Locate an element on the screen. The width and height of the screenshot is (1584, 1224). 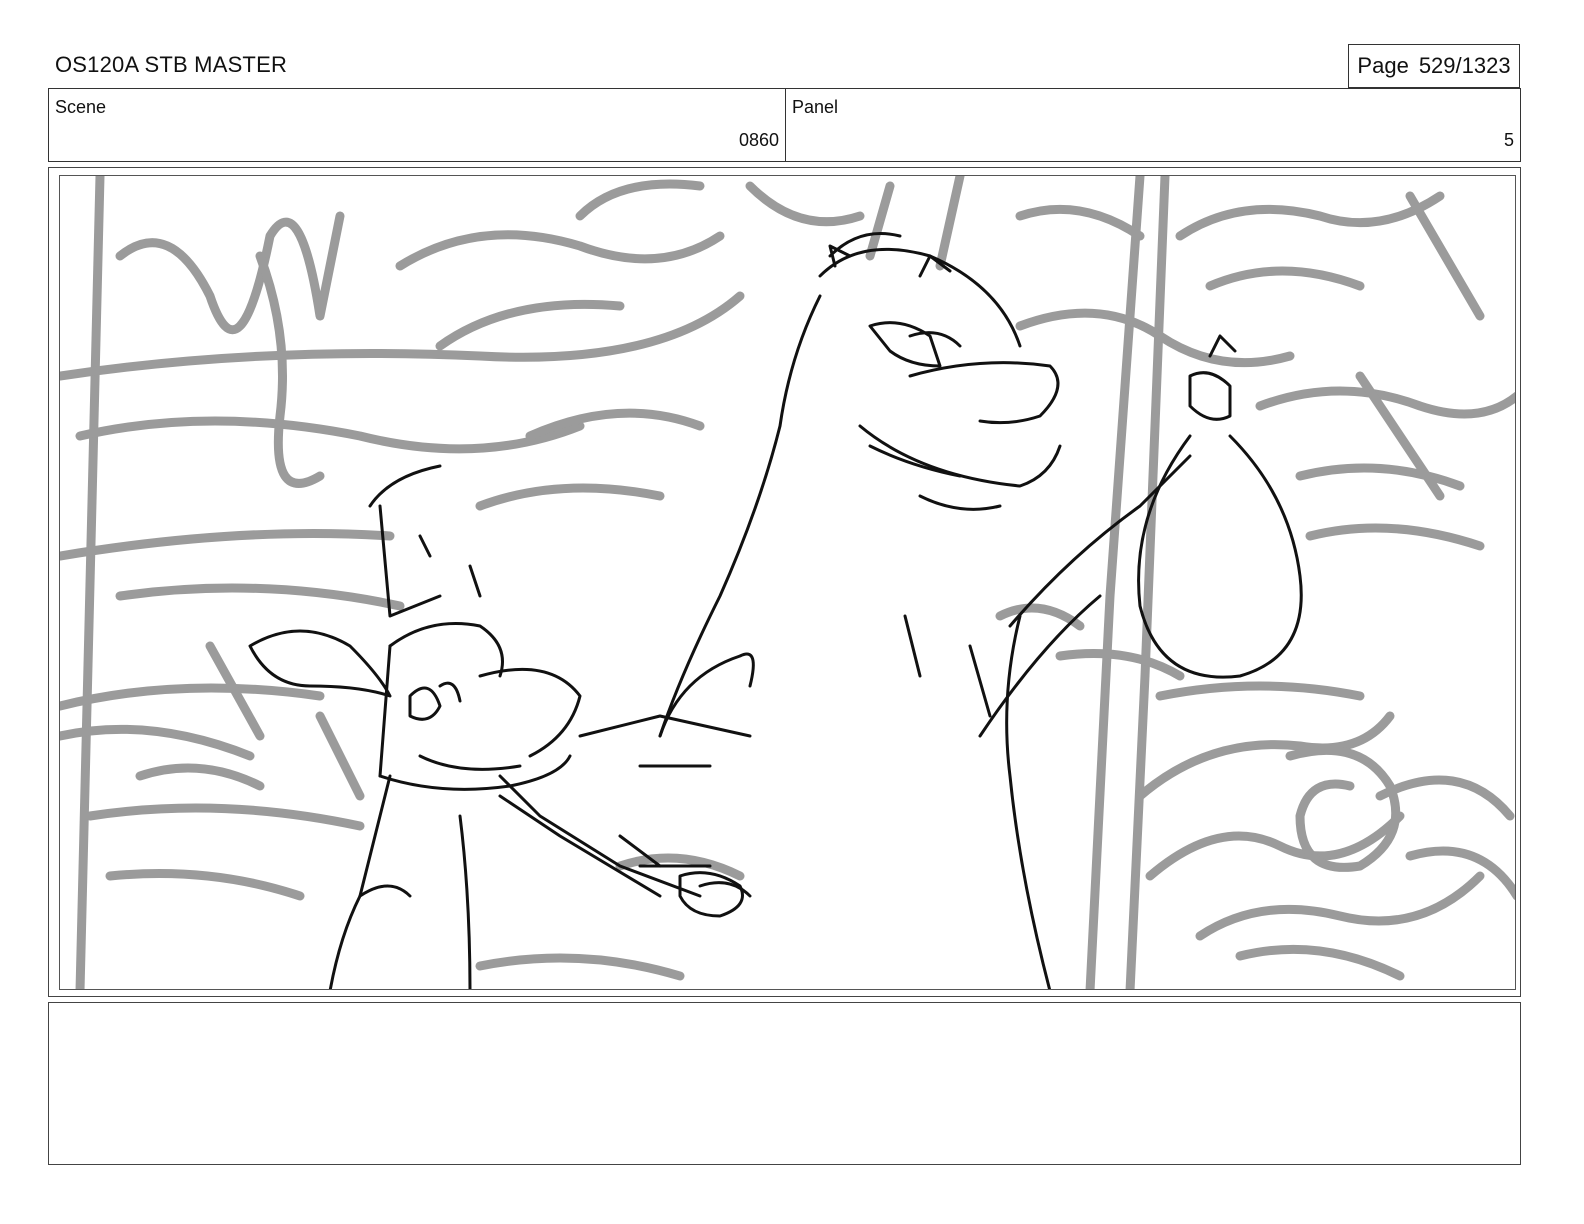
scene-number: 0860 is located at coordinates (758, 140).